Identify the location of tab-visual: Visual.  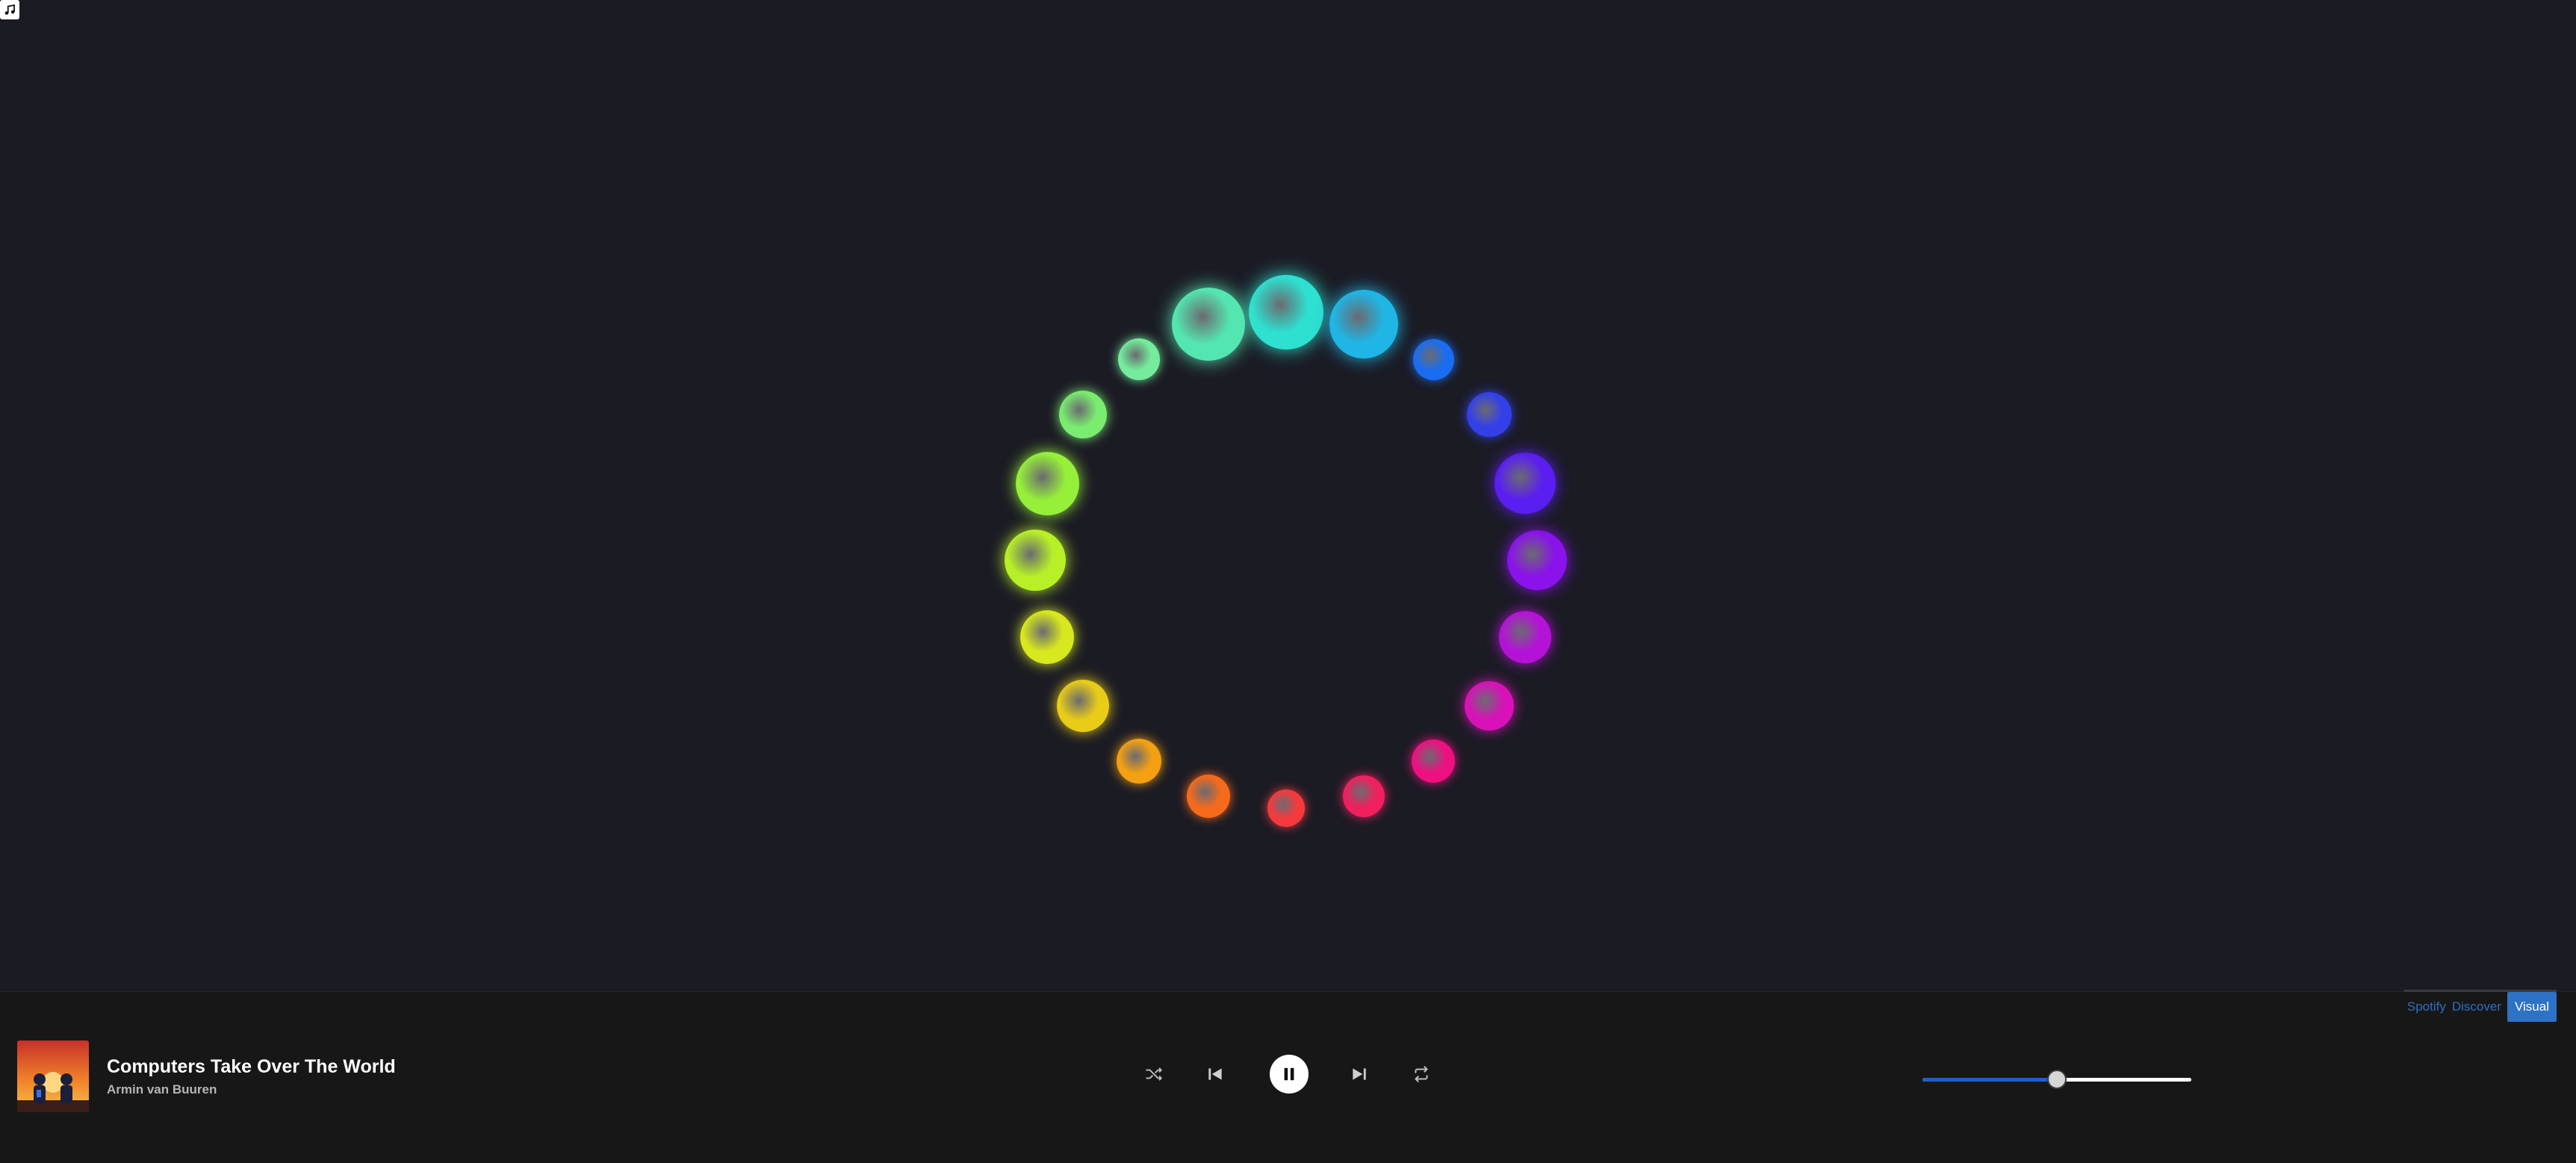
(2532, 1007).